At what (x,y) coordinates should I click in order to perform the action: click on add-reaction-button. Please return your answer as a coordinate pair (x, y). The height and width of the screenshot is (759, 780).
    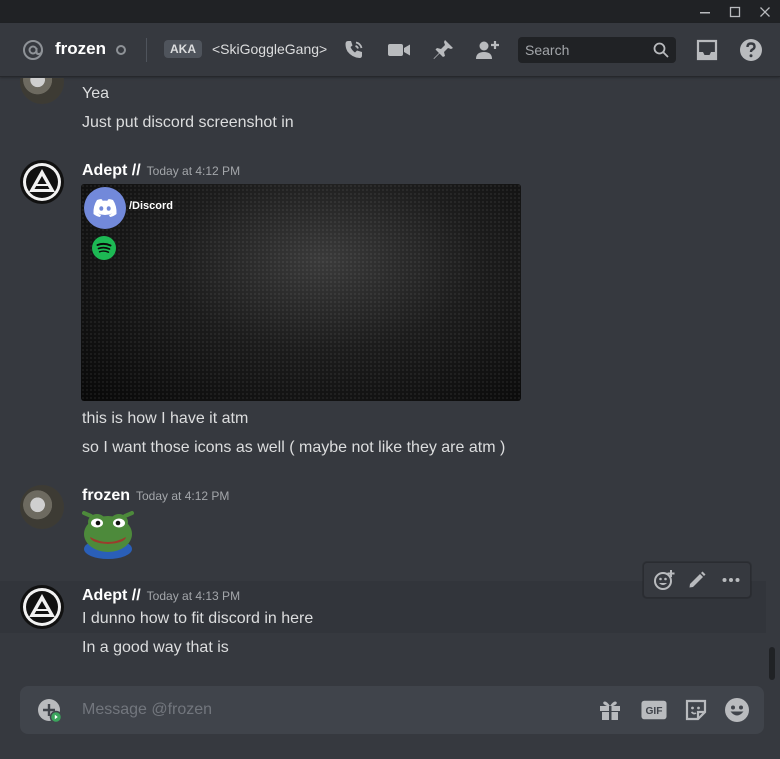
    Looking at the image, I should click on (664, 580).